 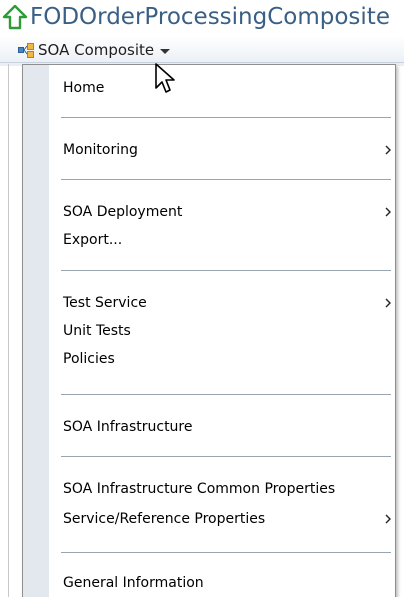 I want to click on menu-item-soa-infrastructure-common-properties: SOA Infrastructure Common Properties, so click(x=222, y=489).